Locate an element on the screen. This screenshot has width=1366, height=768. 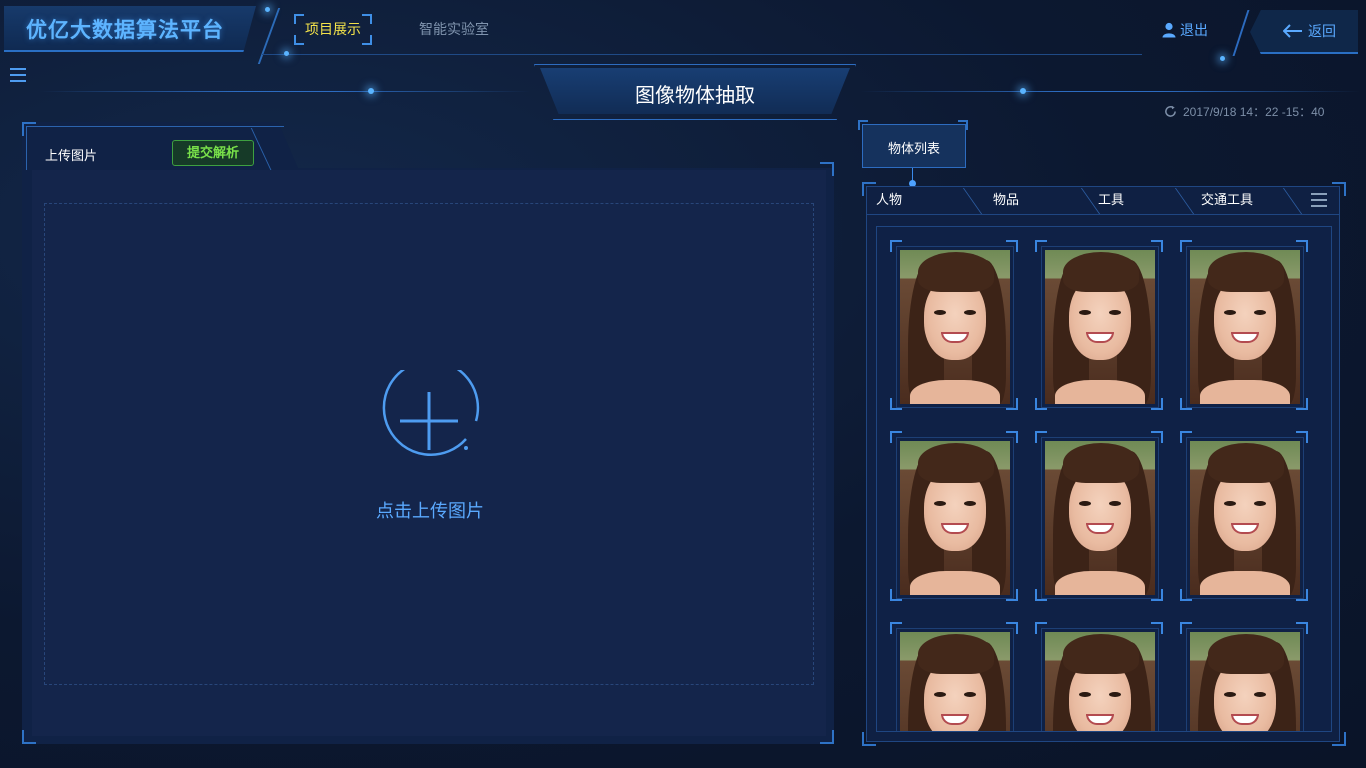
category-divider is located at coordinates (1103, 214).